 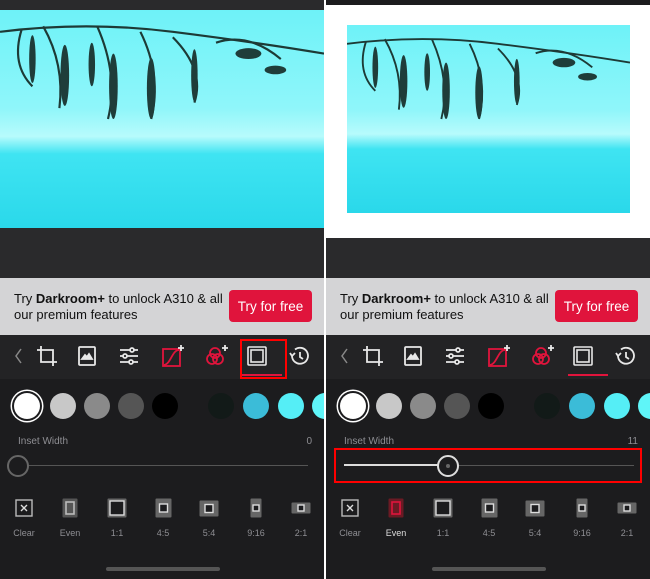 What do you see at coordinates (583, 356) in the screenshot?
I see `frame-icon` at bounding box center [583, 356].